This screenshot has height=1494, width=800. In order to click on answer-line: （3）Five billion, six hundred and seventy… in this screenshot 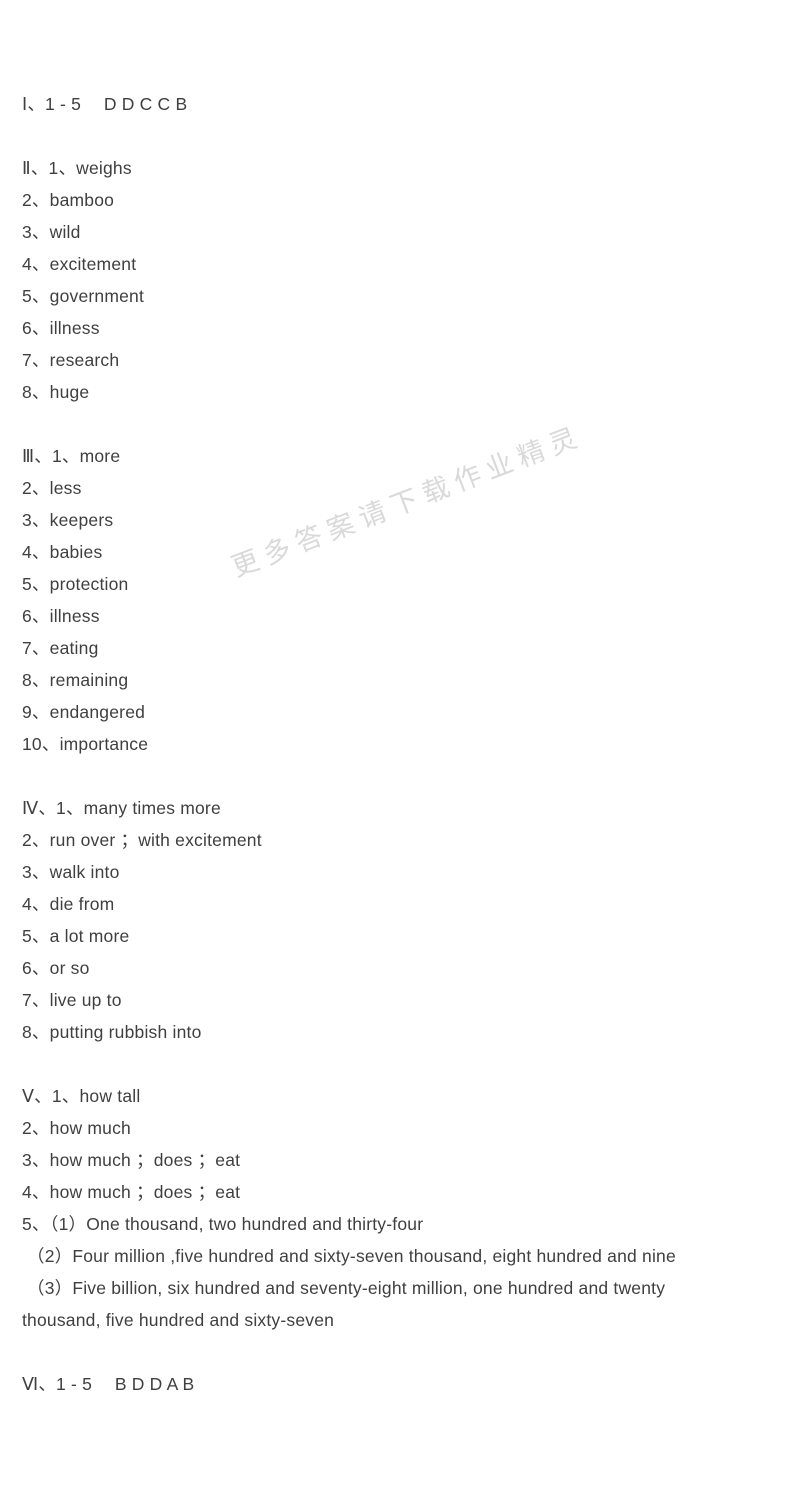, I will do `click(346, 1288)`.